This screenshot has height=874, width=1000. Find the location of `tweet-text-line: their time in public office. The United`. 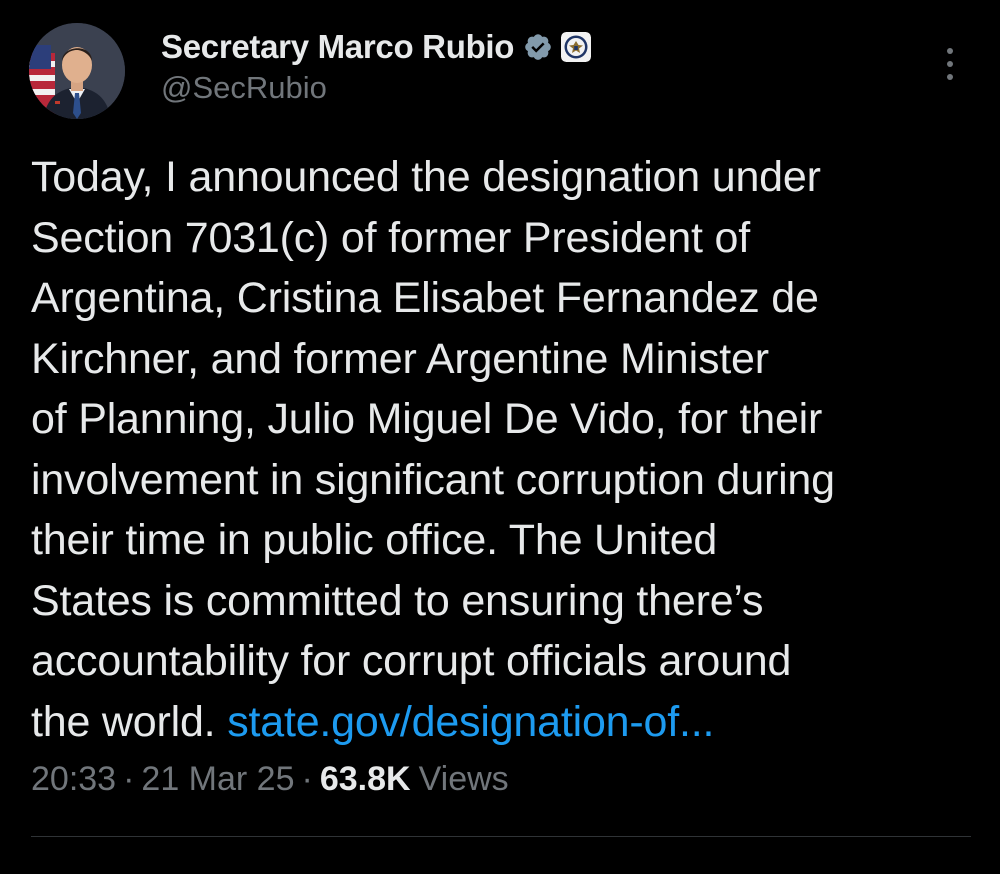

tweet-text-line: their time in public office. The United is located at coordinates (374, 540).